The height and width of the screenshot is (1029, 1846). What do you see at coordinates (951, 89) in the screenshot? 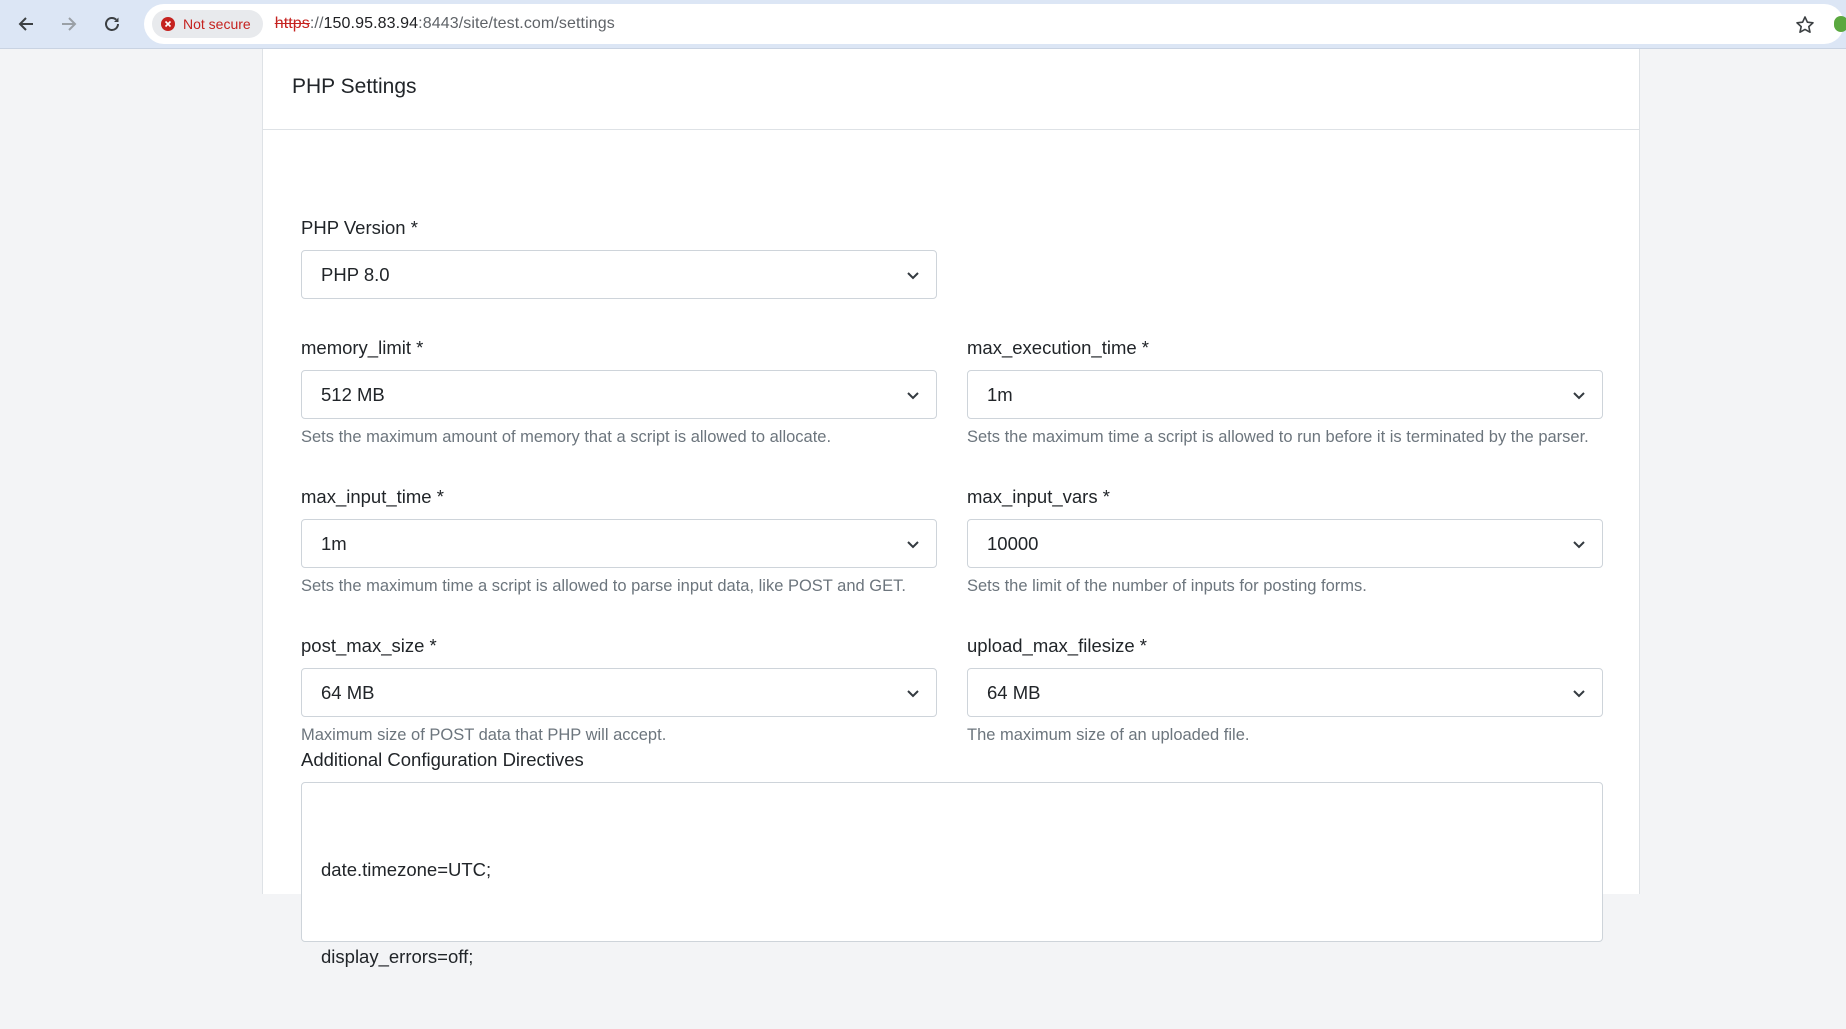
I see `card-header: PHP Settings` at bounding box center [951, 89].